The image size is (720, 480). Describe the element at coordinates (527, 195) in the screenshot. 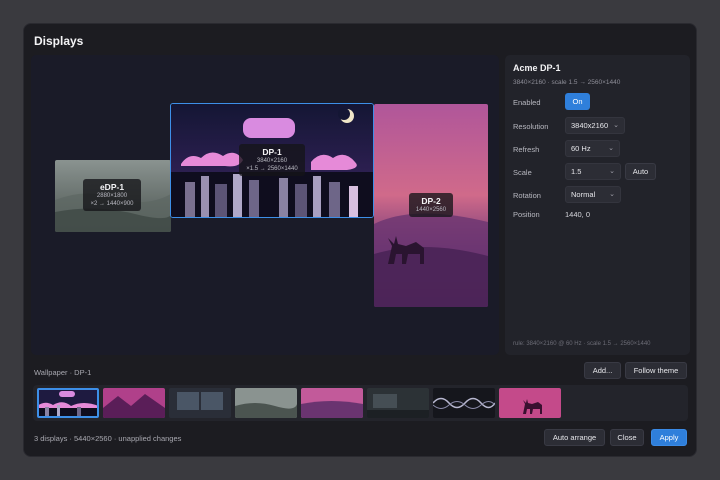

I see `rotation-label: Rotation` at that location.